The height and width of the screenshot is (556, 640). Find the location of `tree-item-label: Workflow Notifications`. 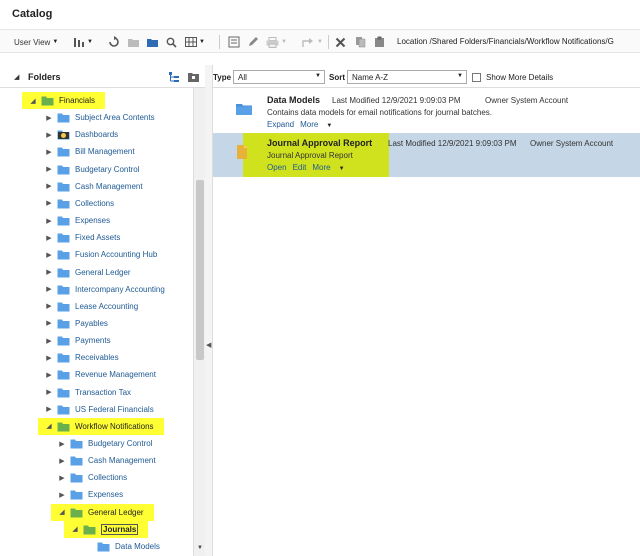

tree-item-label: Workflow Notifications is located at coordinates (114, 426).